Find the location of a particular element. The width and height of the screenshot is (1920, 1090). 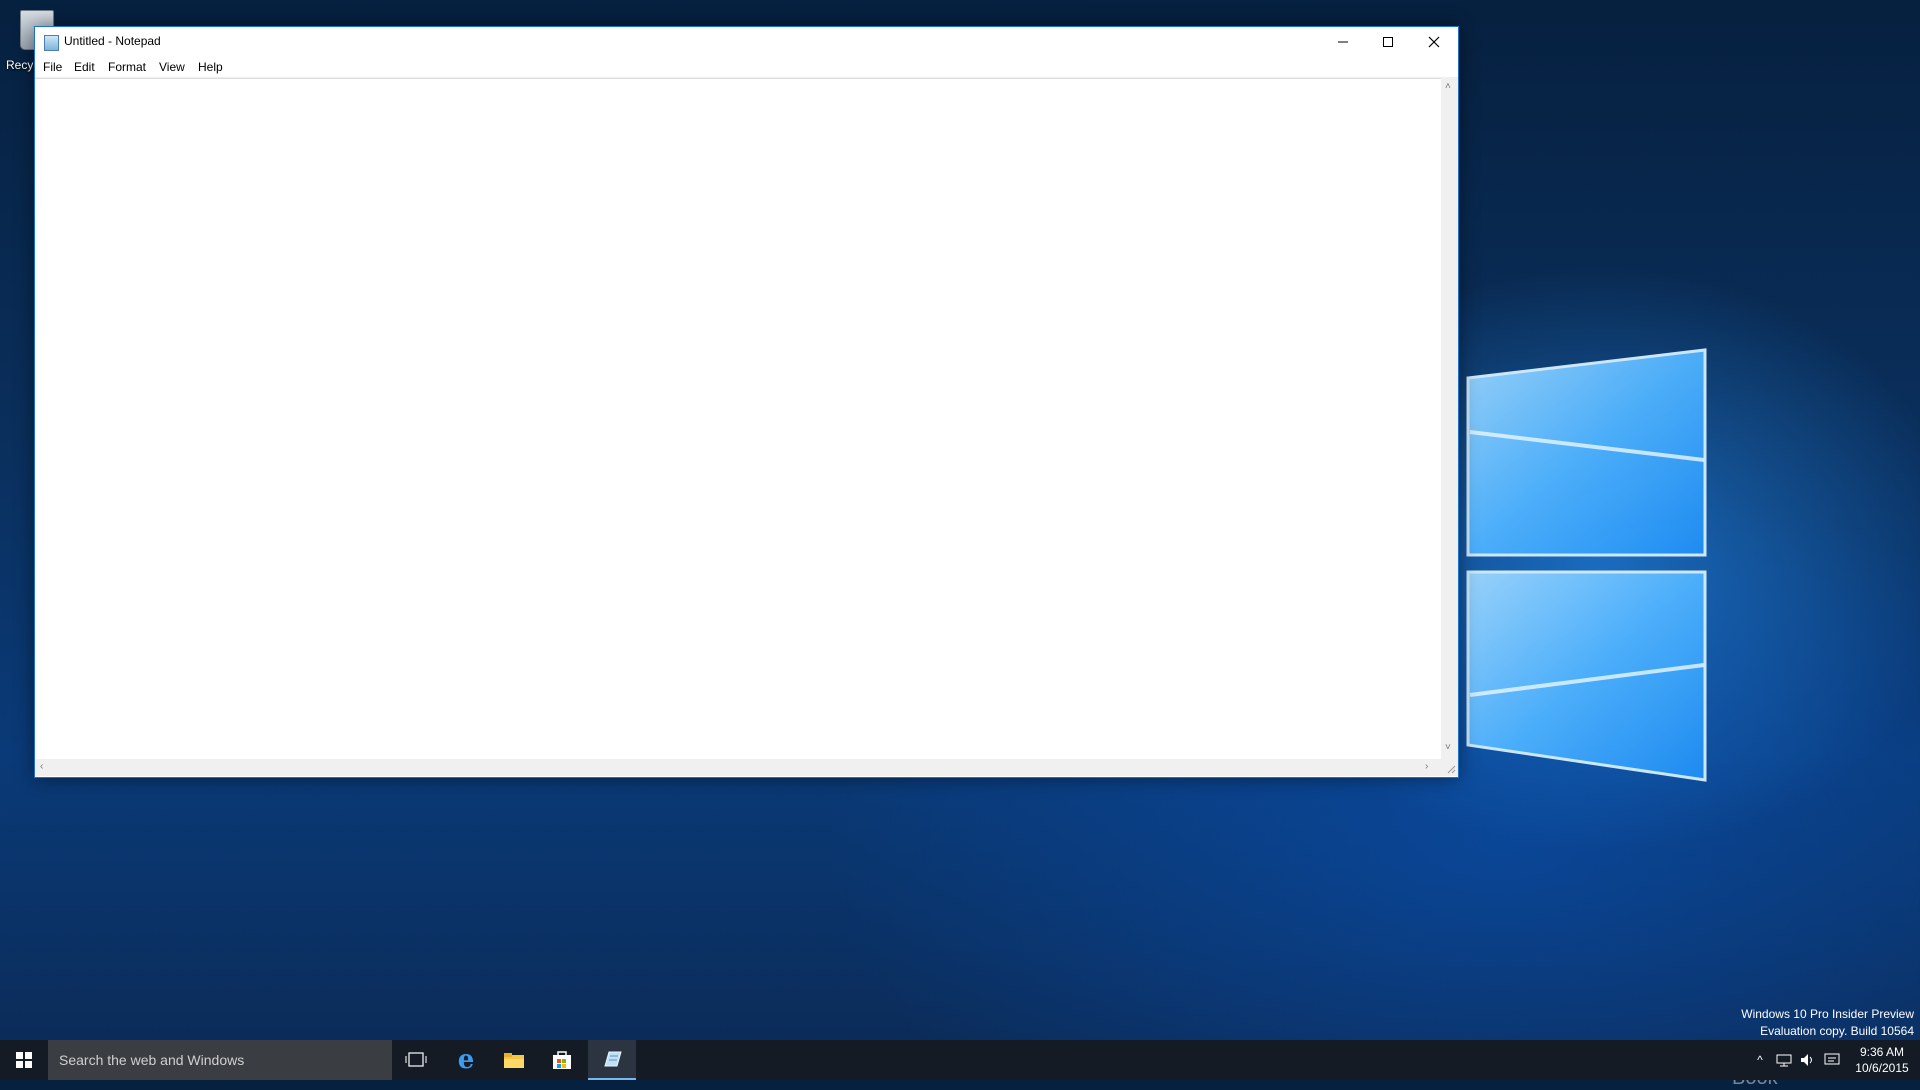

clock: 9:36 AM 10/6/2015 is located at coordinates (1882, 1060).